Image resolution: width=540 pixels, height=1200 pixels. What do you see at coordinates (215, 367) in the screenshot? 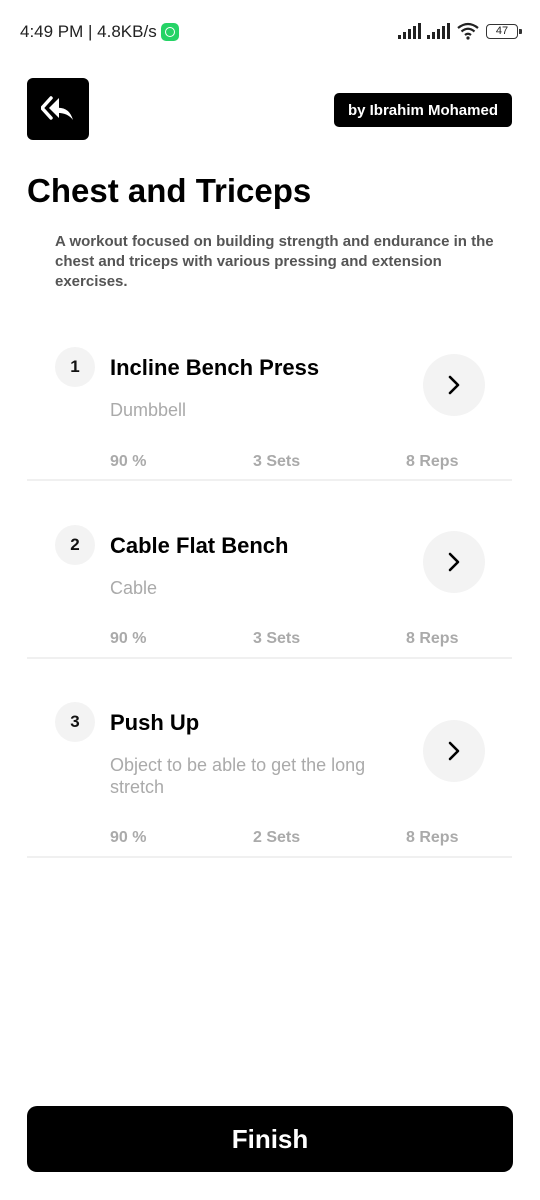
I see `exercise-name: Incline Bench Press` at bounding box center [215, 367].